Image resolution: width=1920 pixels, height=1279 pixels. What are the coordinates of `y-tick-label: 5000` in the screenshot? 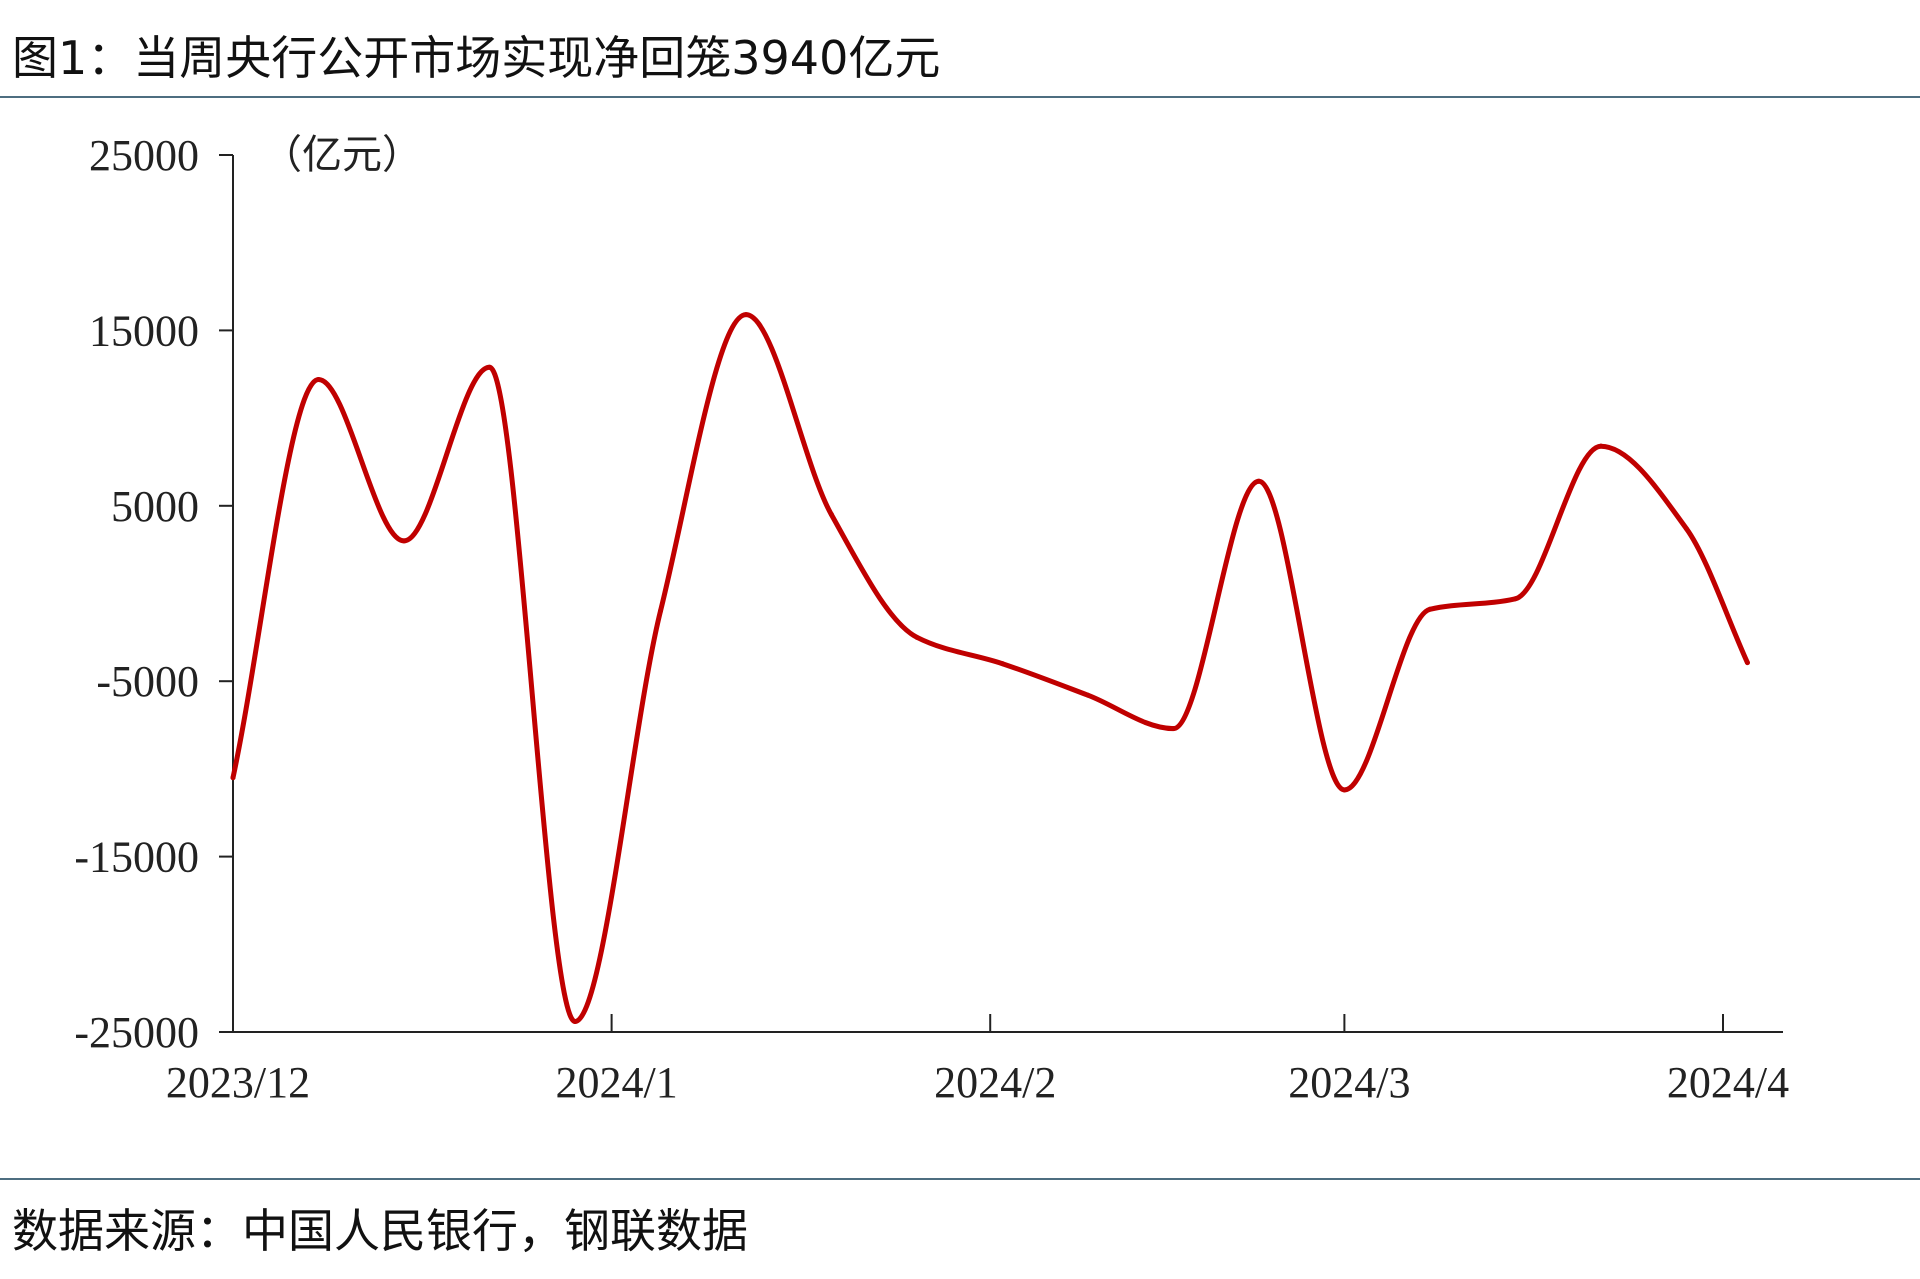 It's located at (155, 506).